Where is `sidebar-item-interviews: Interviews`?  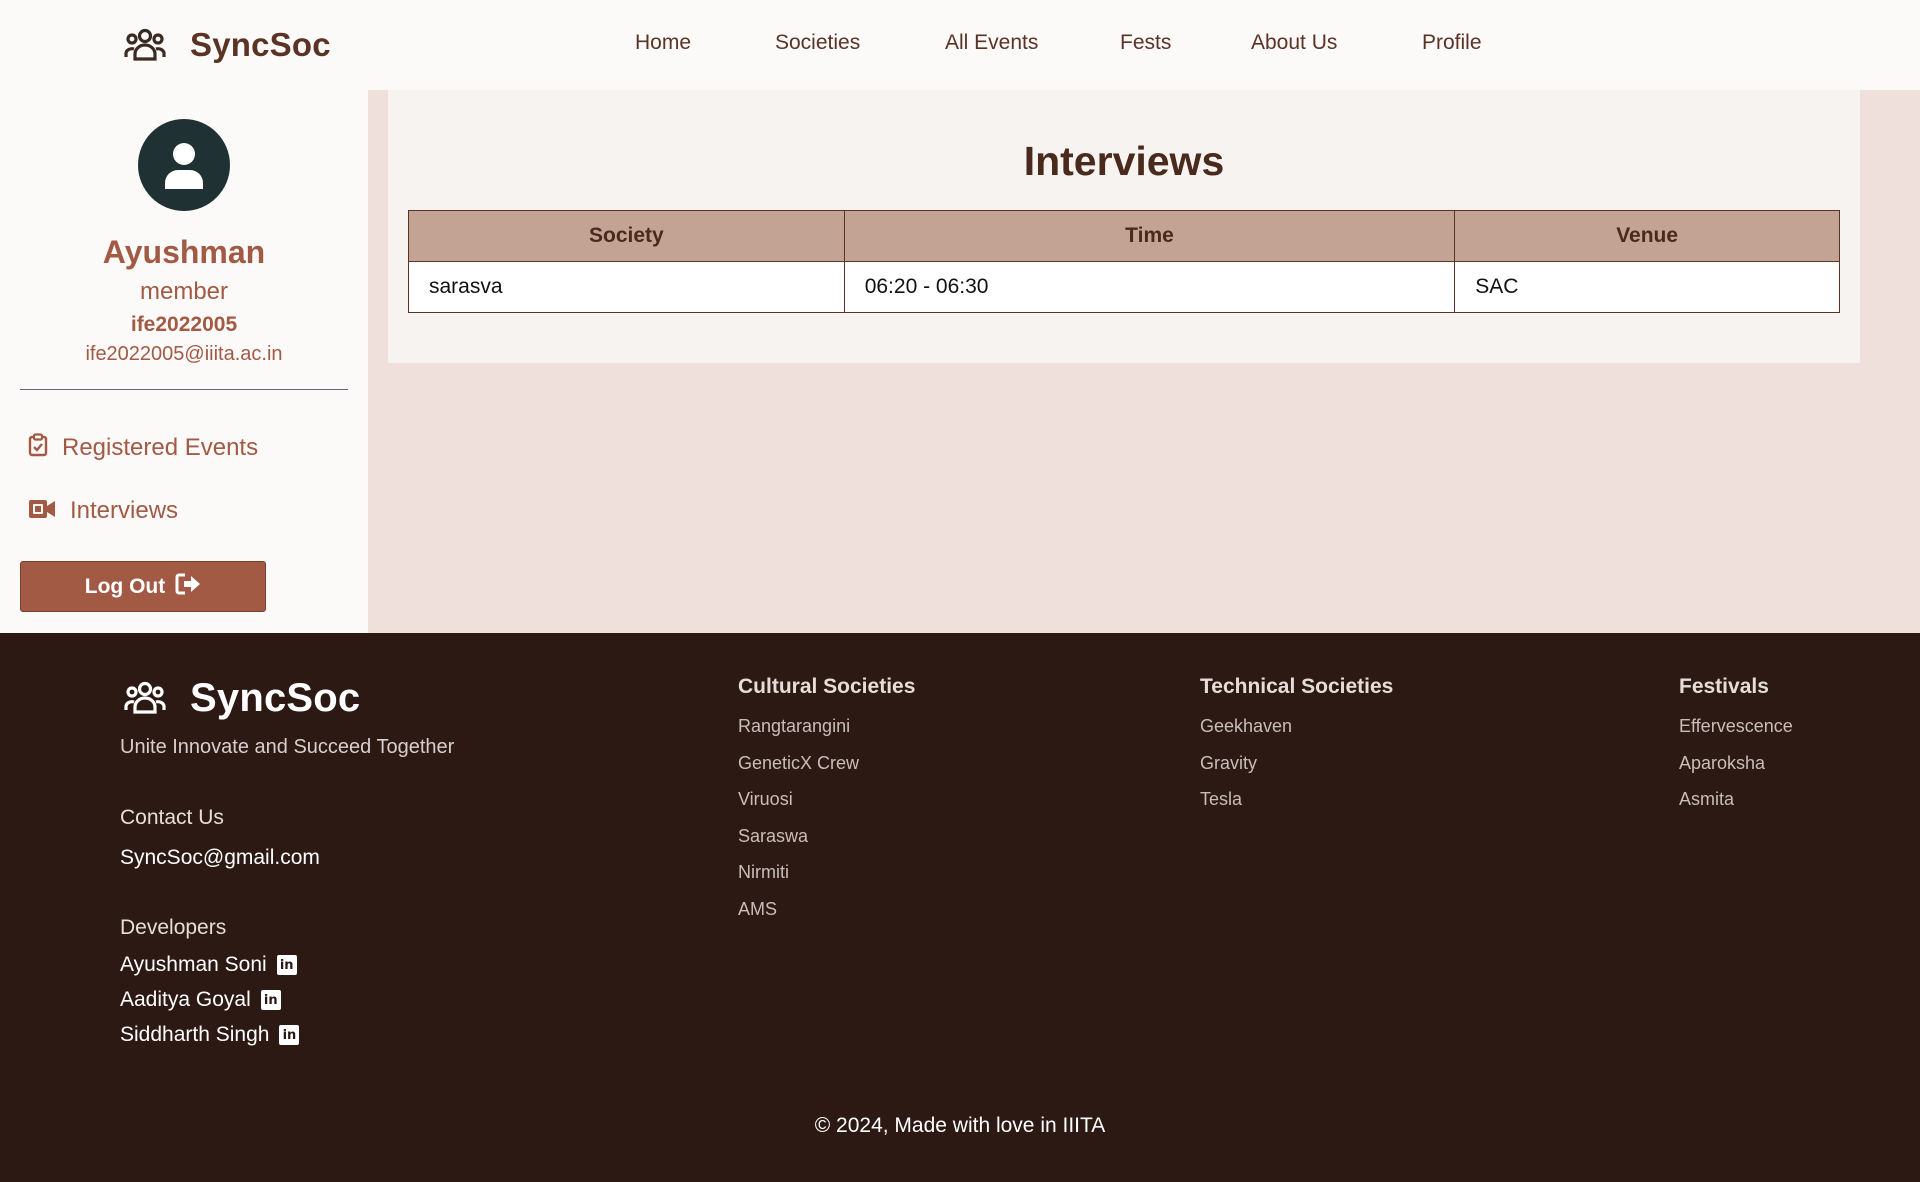 sidebar-item-interviews: Interviews is located at coordinates (103, 511).